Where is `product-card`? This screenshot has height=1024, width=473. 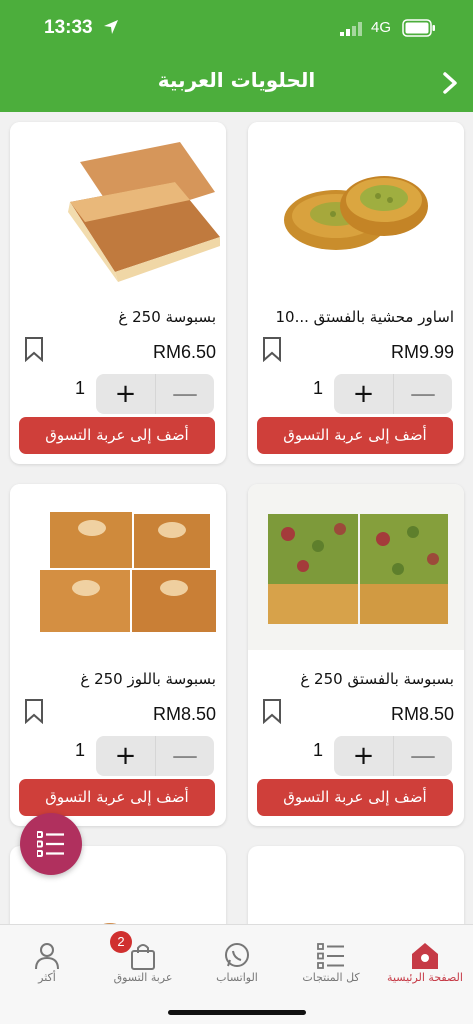
product-card is located at coordinates (356, 891).